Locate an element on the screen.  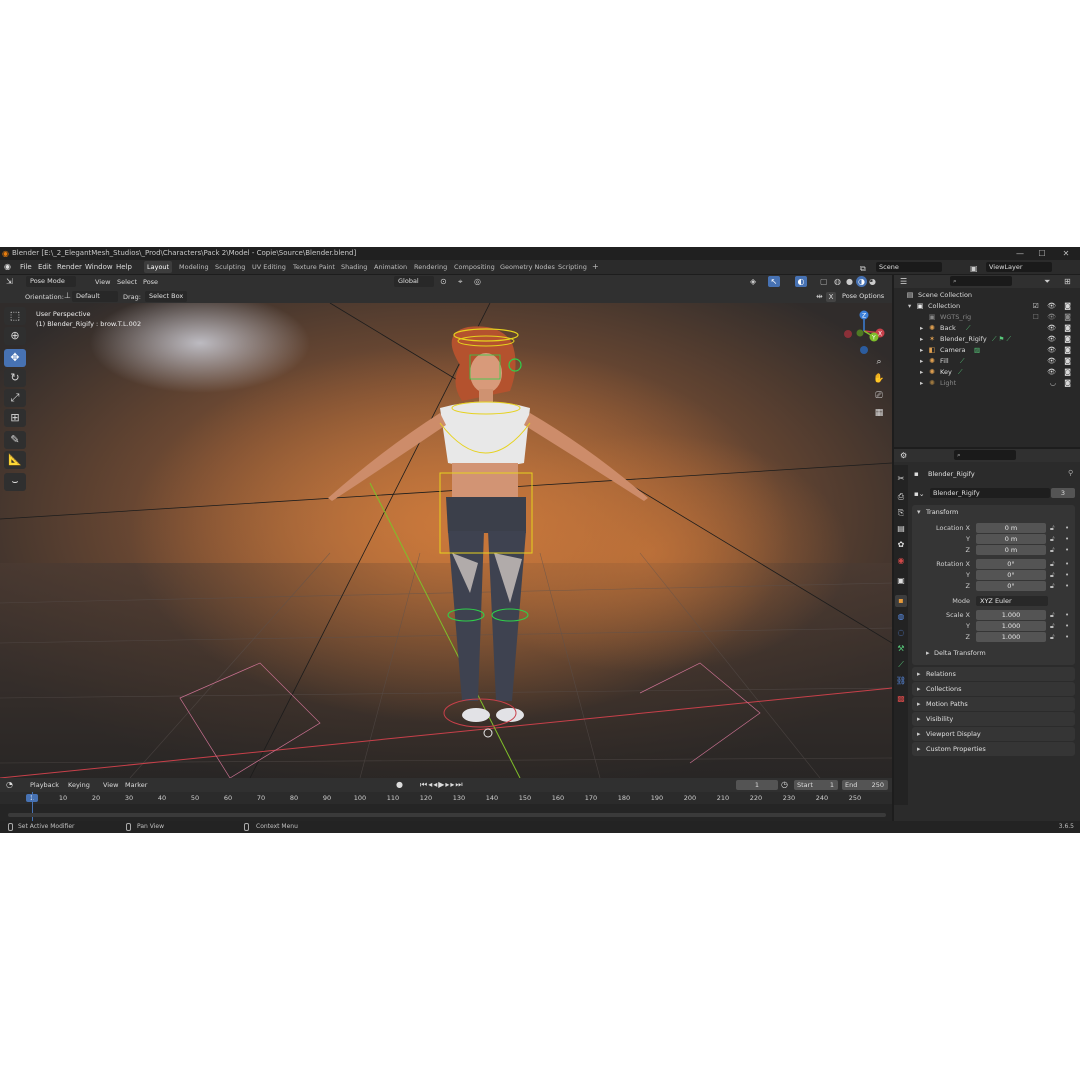
tool-tab-icon: ✂ is located at coordinates (901, 479).